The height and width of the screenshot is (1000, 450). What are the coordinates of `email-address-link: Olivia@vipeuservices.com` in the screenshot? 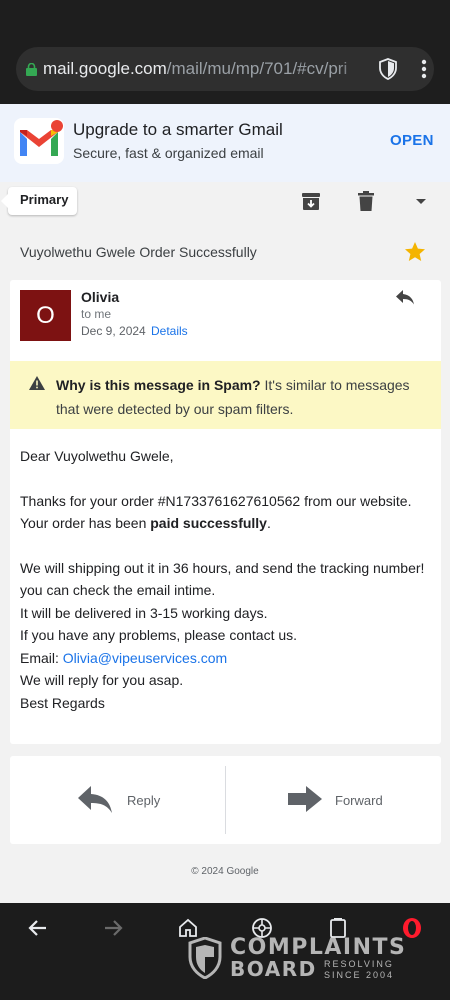 It's located at (145, 658).